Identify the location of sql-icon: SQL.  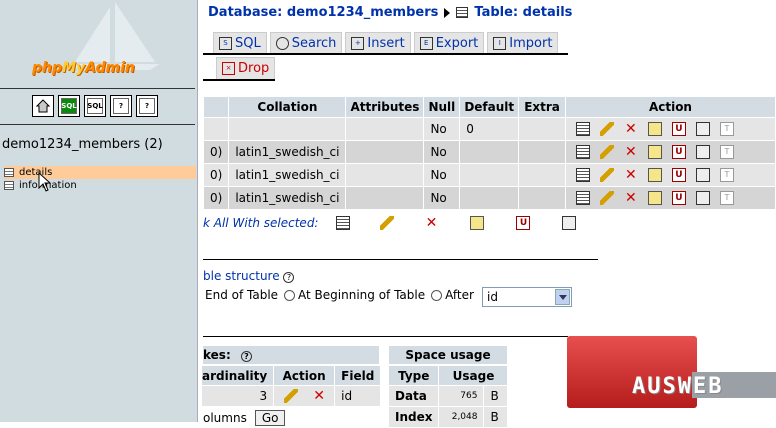
(95, 106).